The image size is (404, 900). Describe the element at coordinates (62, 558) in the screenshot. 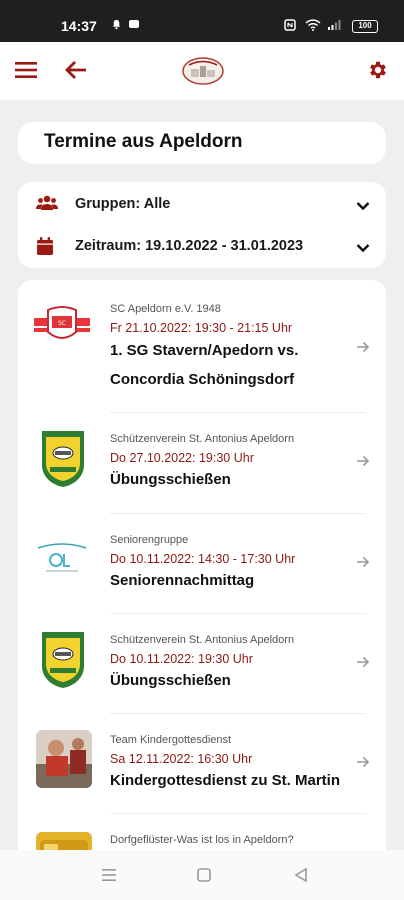

I see `seniorengruppe-logo-image` at that location.